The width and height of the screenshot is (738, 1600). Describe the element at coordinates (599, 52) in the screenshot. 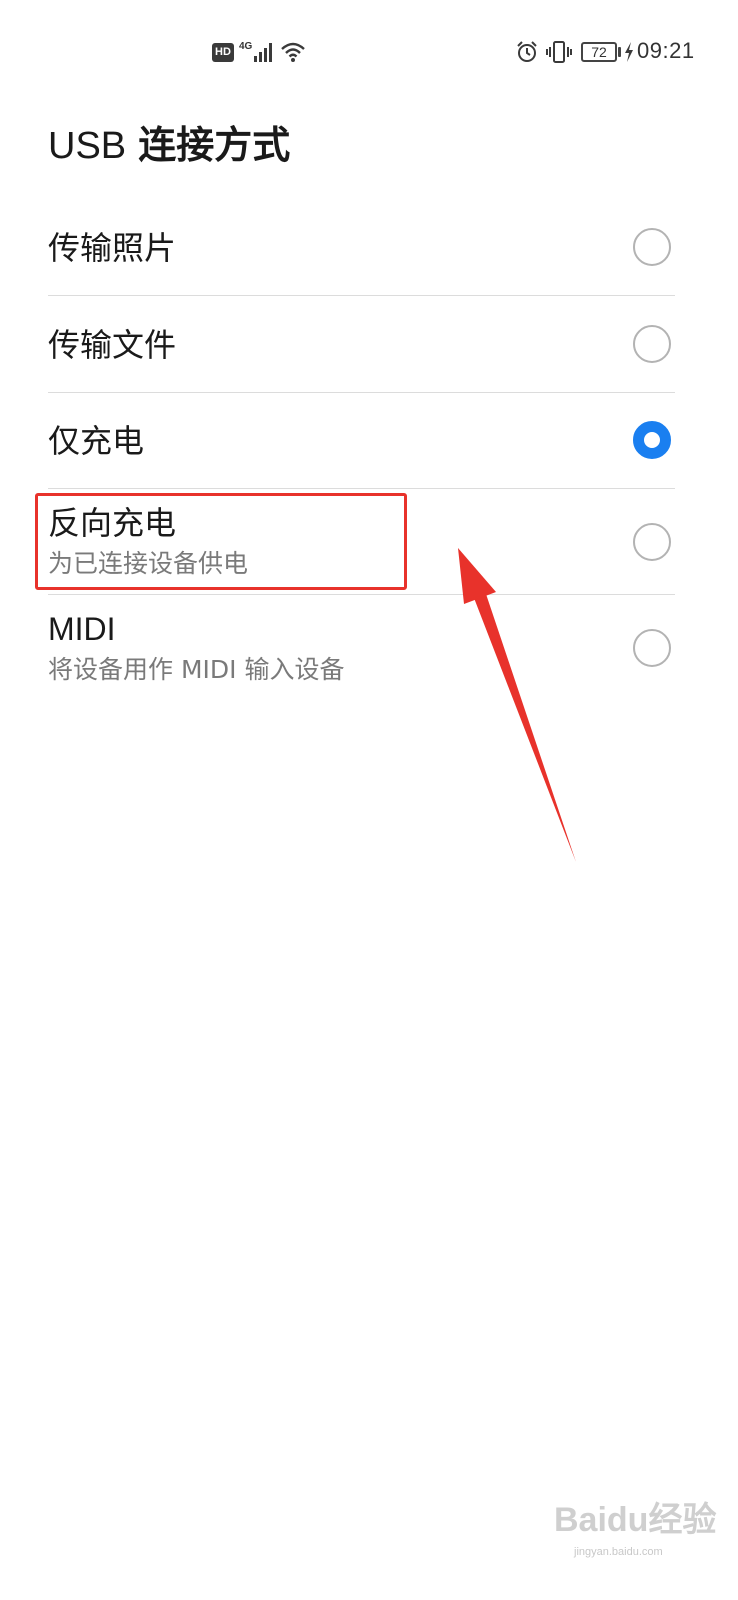

I see `battery-icon: 72` at that location.